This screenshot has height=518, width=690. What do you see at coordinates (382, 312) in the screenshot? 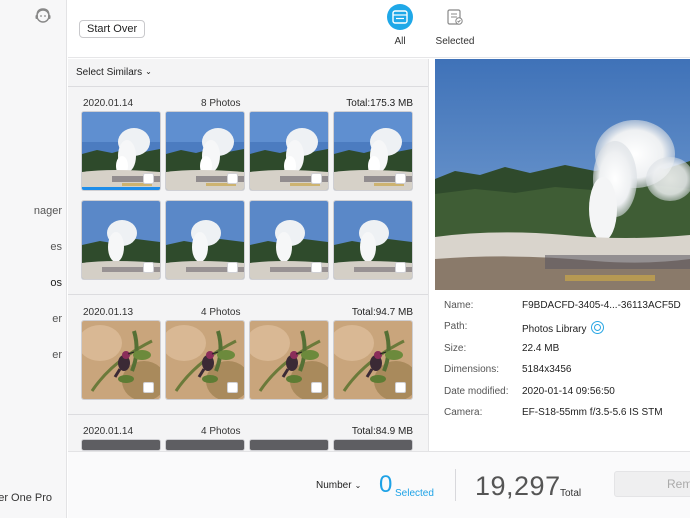
I see `group-total: Total:94.7 MB` at bounding box center [382, 312].